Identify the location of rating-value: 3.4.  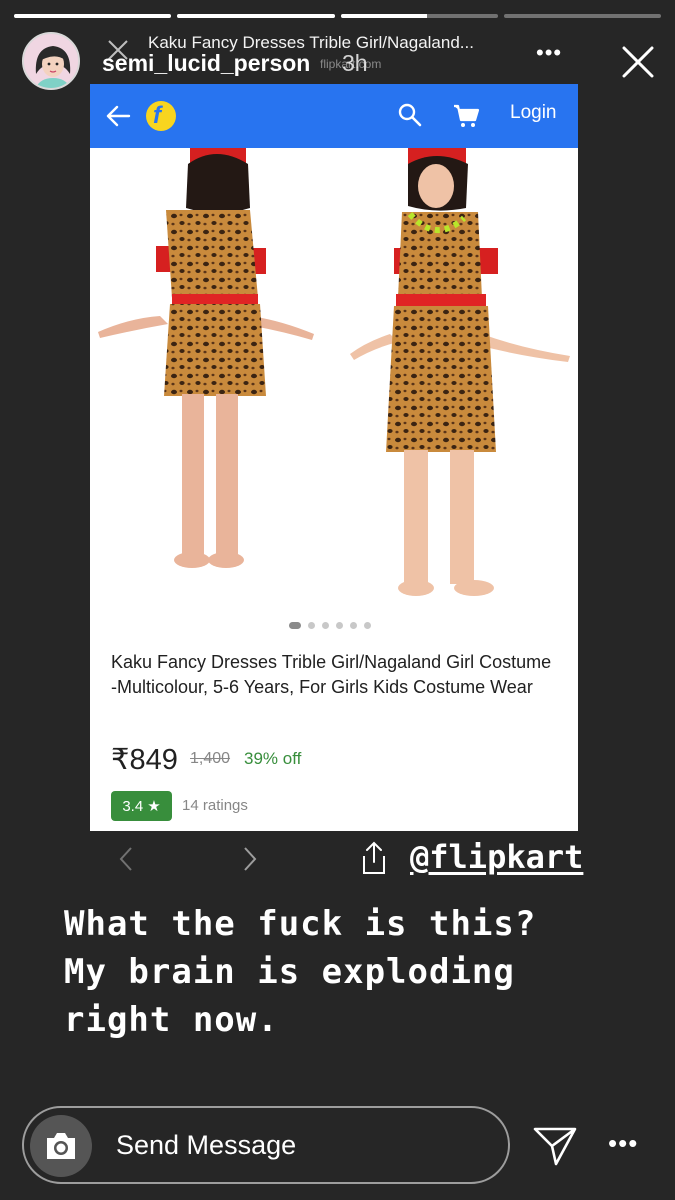
(133, 806).